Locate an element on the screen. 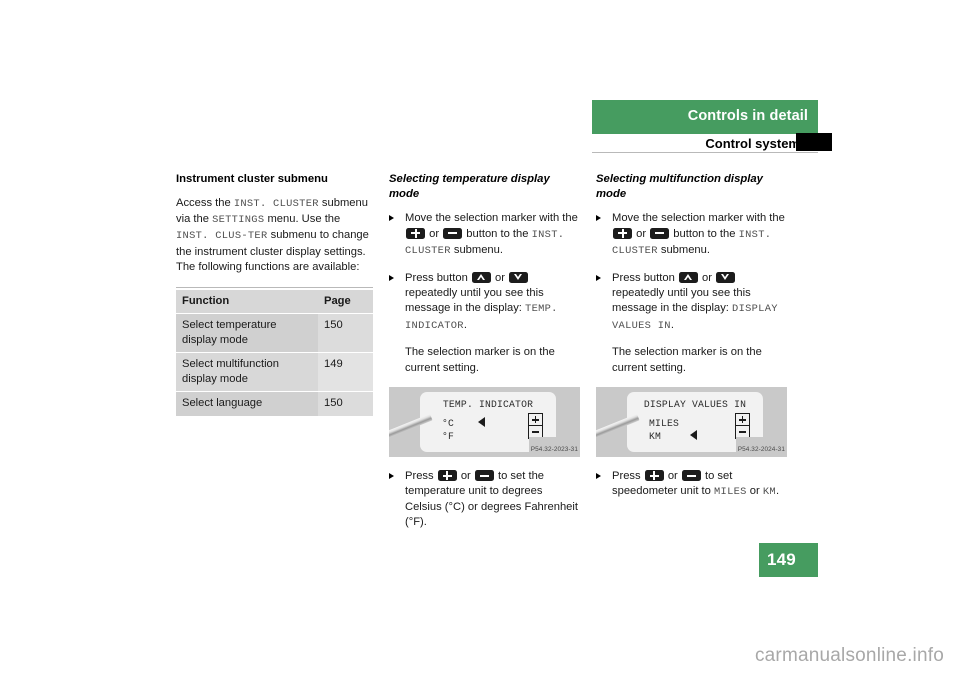 This screenshot has width=960, height=678. bullet-mono-miles: MILES is located at coordinates (730, 492).